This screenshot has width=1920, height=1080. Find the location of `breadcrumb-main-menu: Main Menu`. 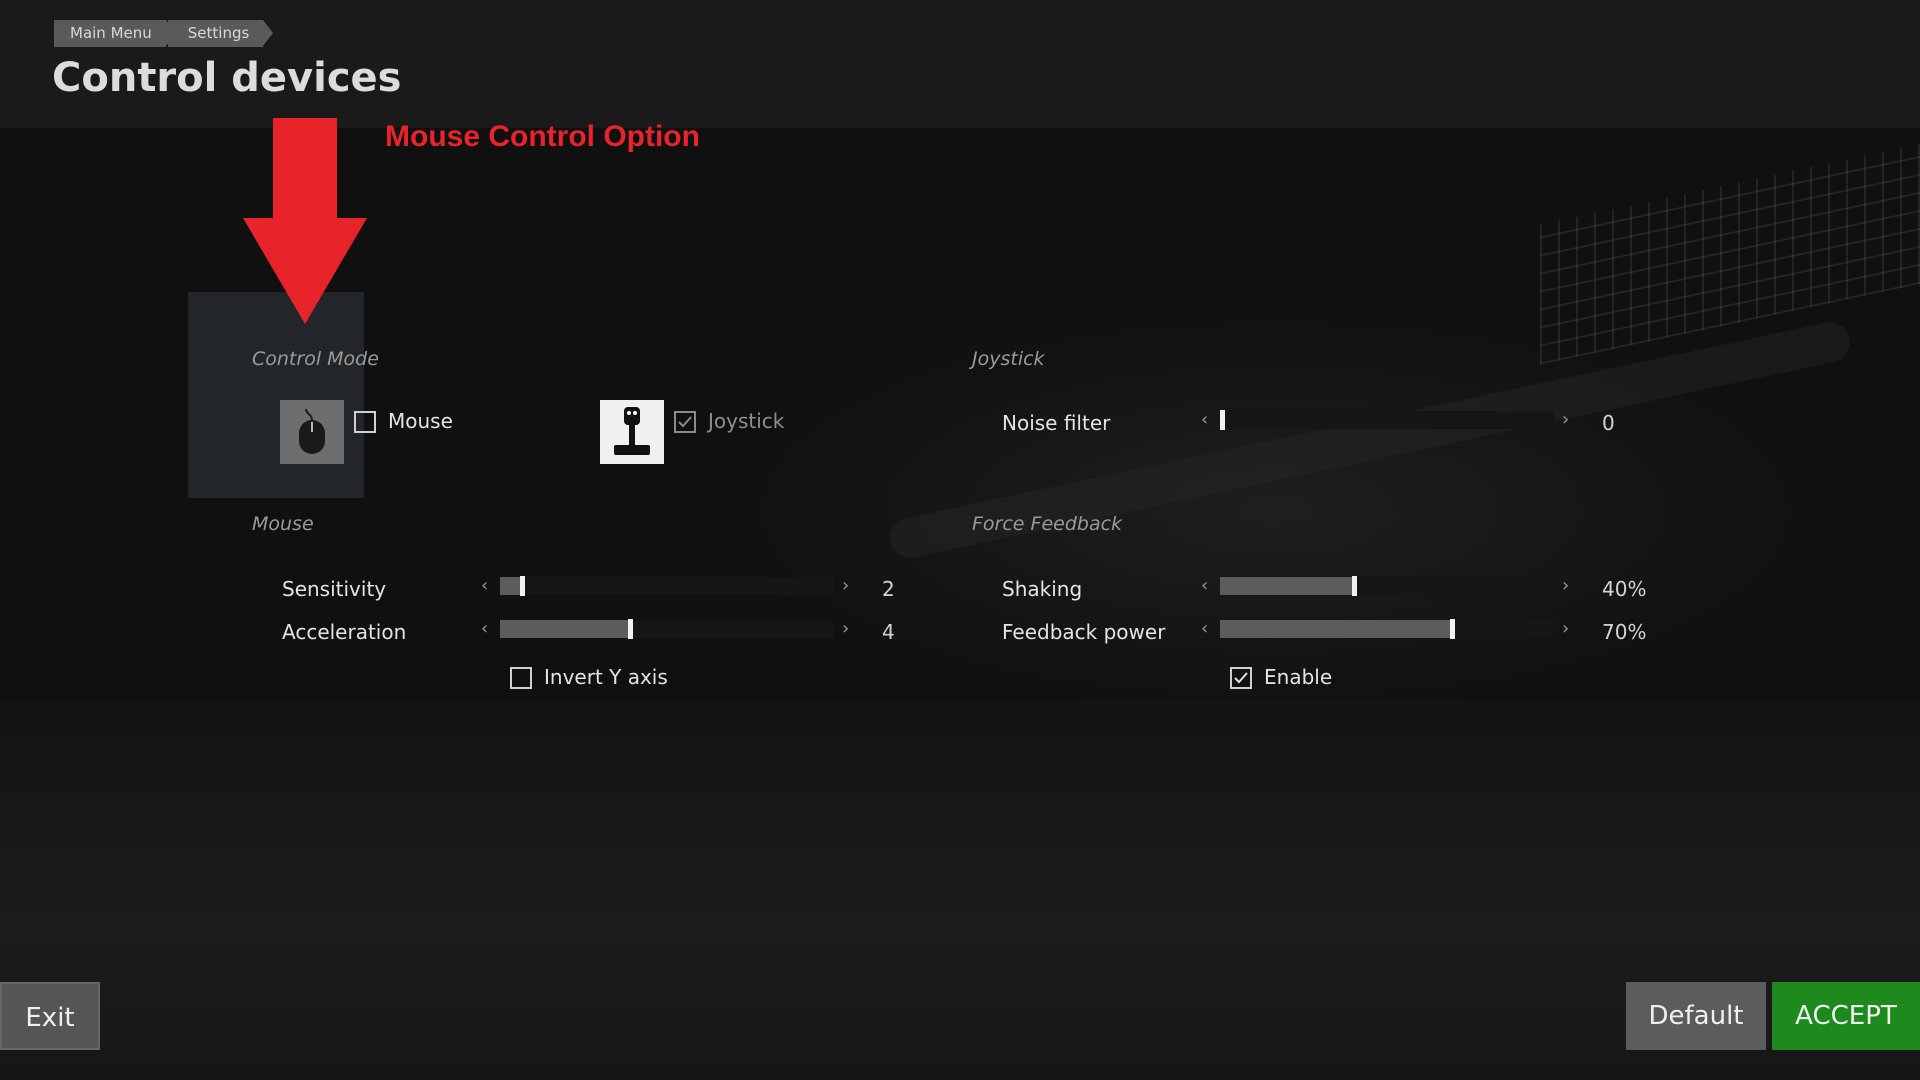

breadcrumb-main-menu: Main Menu is located at coordinates (115, 33).